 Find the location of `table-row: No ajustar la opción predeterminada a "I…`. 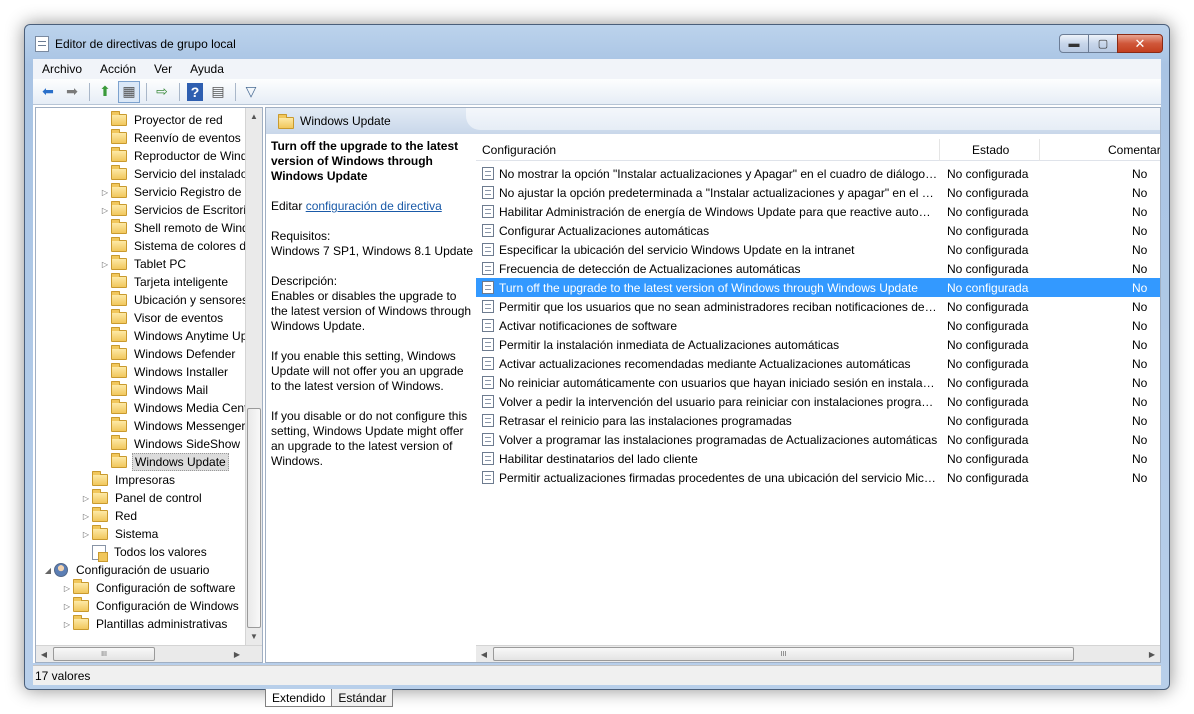

table-row: No ajustar la opción predeterminada a "I… is located at coordinates (818, 192).